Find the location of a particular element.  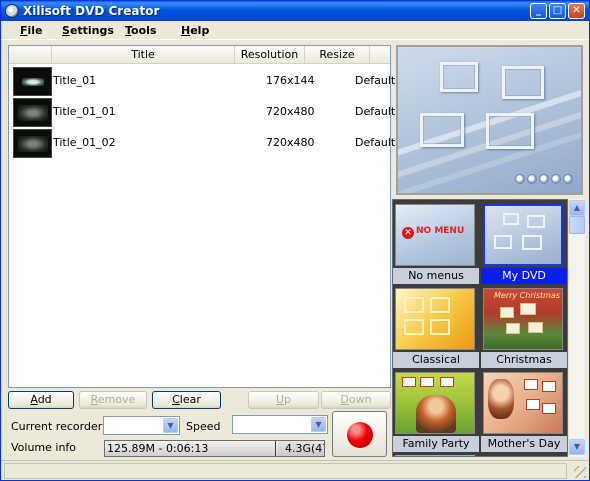

status-bar is located at coordinates (295, 470).